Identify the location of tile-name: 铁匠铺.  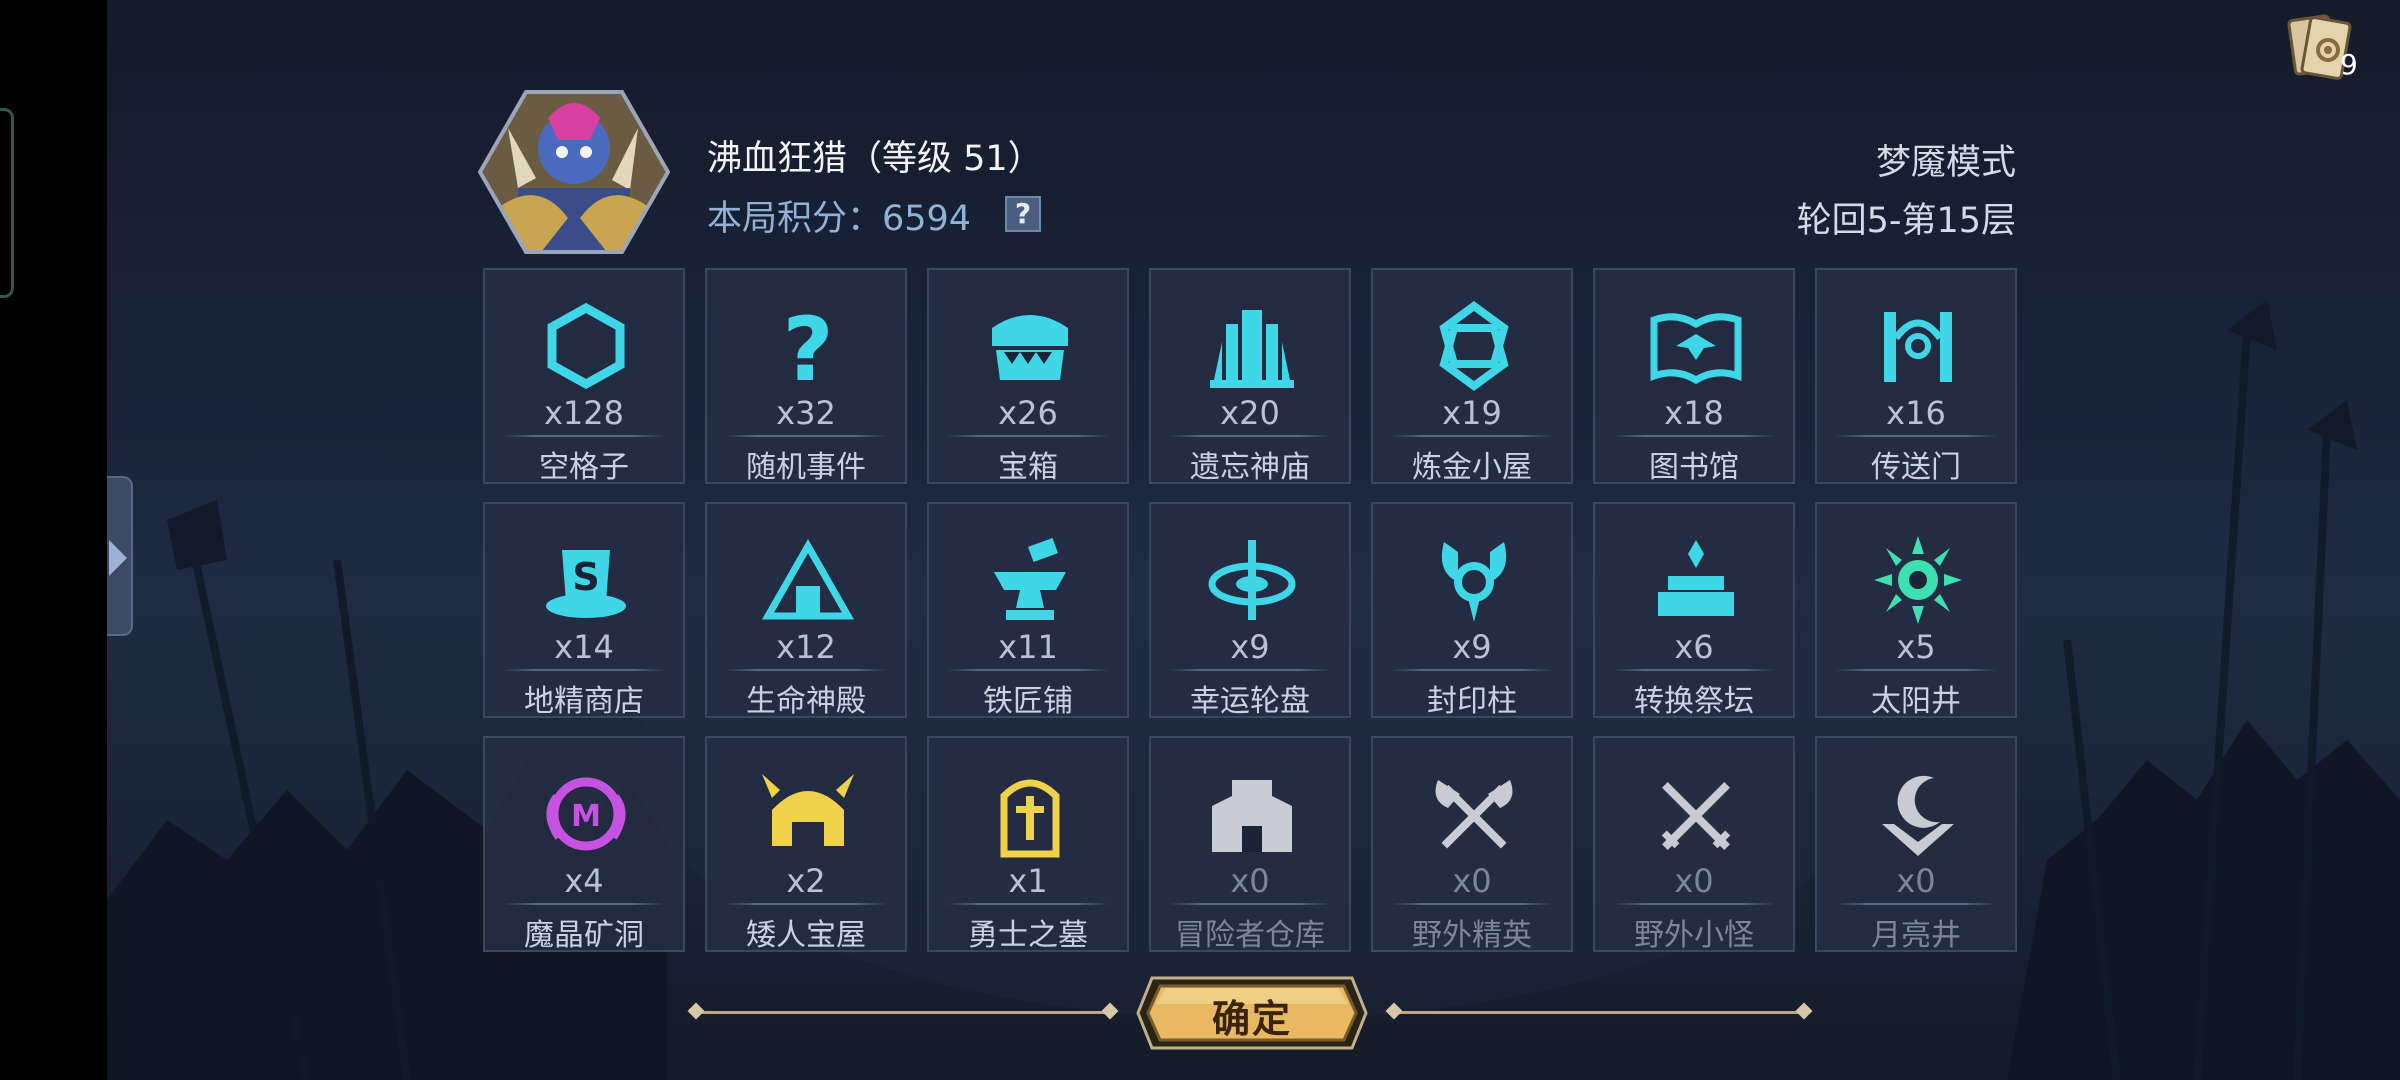
(1028, 701).